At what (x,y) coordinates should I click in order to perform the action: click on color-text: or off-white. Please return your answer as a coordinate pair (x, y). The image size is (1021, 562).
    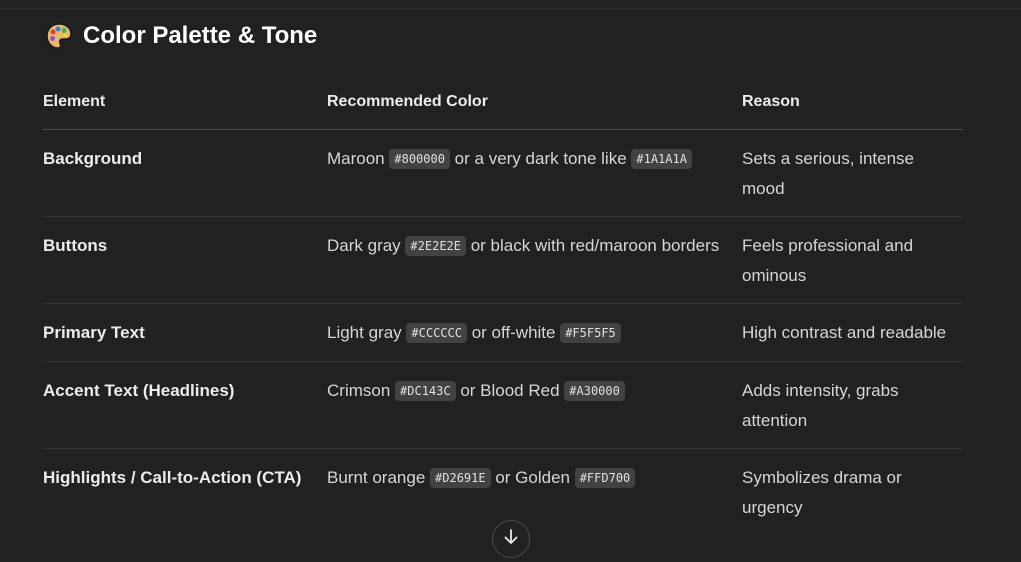
    Looking at the image, I should click on (513, 332).